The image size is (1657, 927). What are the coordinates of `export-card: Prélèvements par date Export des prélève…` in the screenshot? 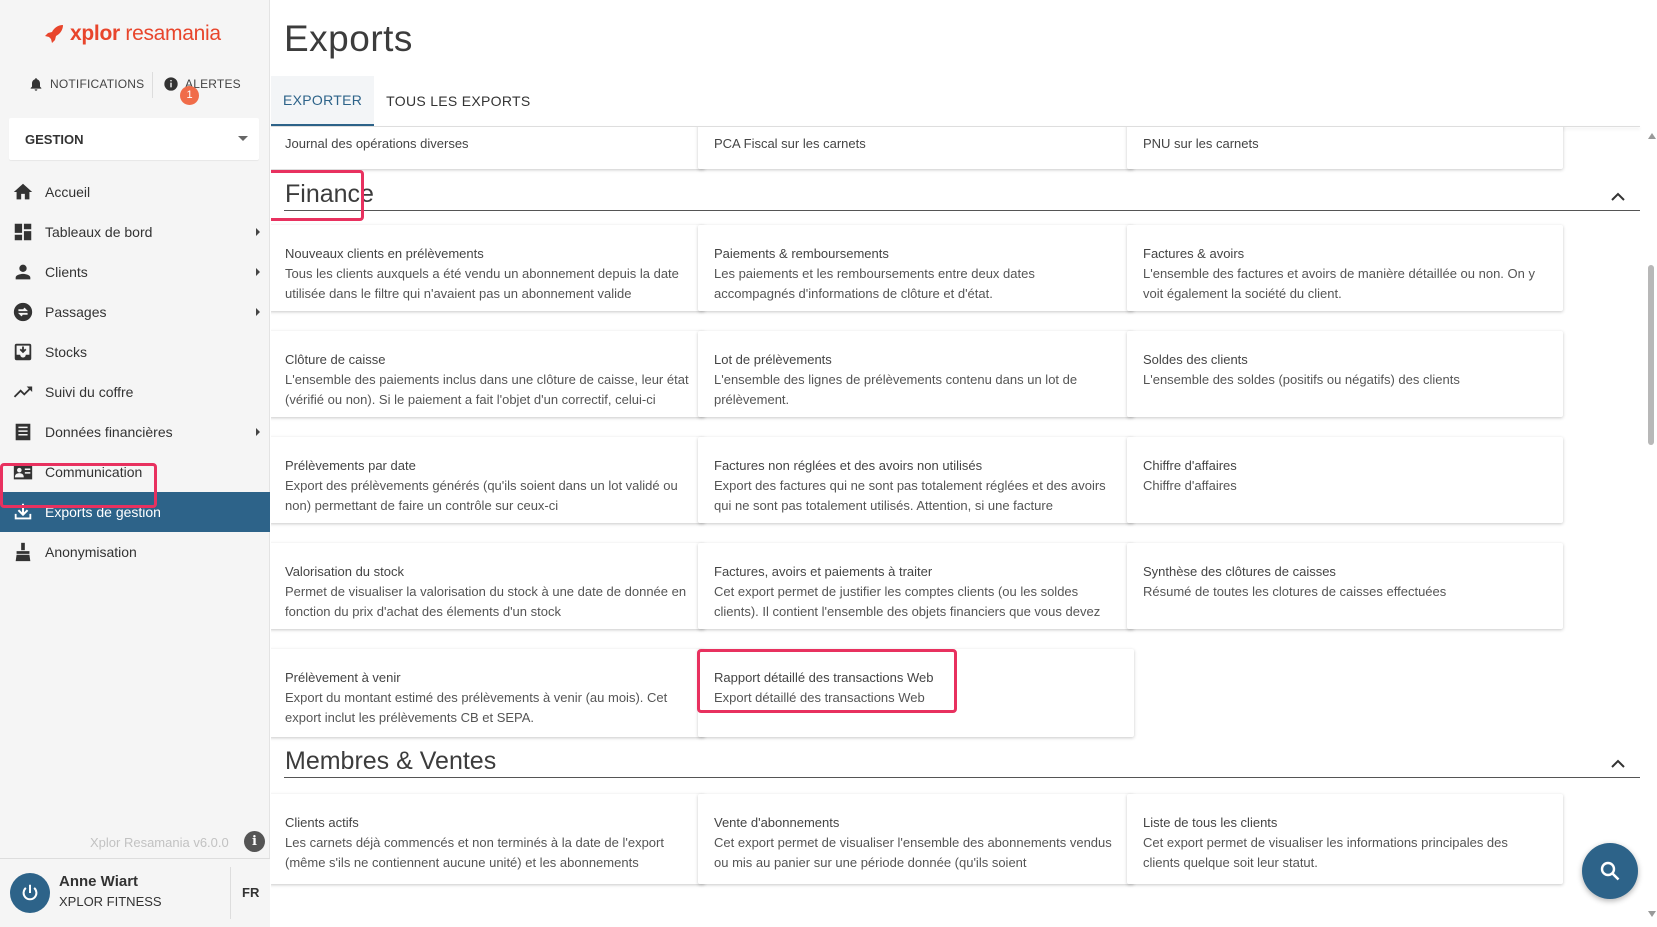 It's located at (488, 480).